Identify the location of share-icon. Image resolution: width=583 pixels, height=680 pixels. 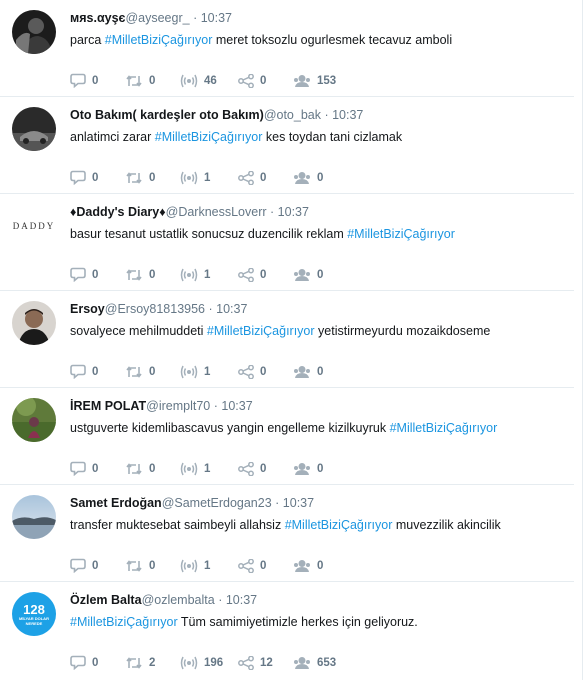
(246, 468).